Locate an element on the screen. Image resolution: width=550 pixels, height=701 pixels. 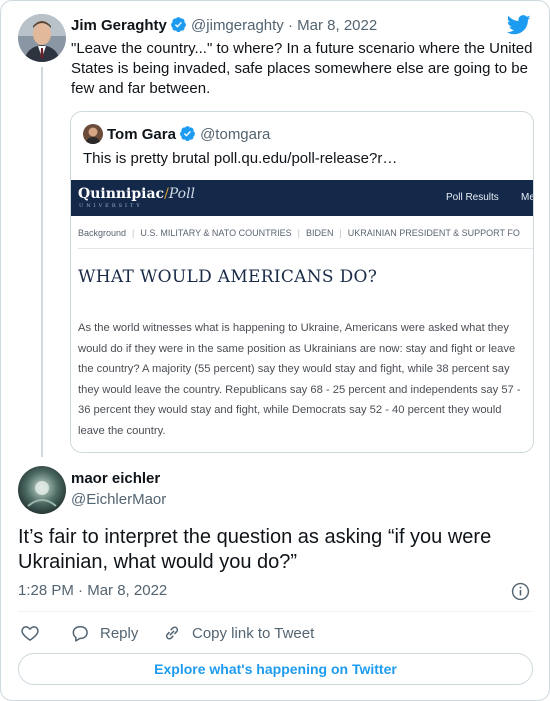
twitter-bird-icon is located at coordinates (519, 25).